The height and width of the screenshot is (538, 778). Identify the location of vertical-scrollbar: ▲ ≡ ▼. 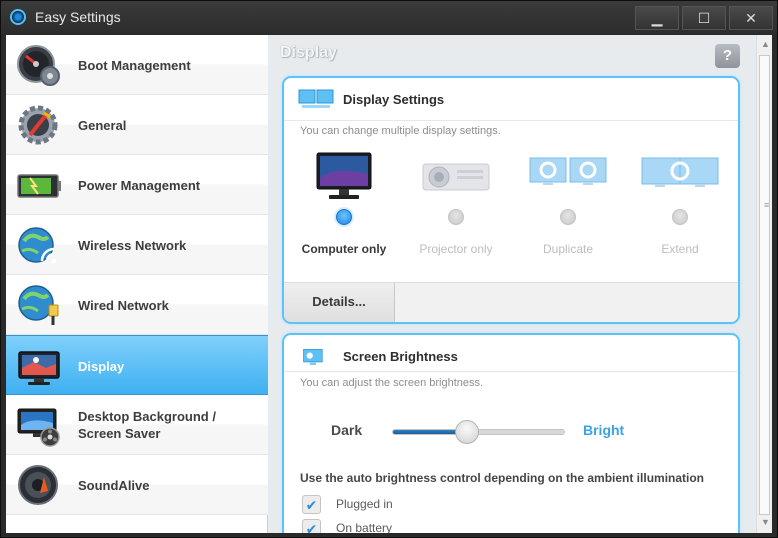
(764, 284).